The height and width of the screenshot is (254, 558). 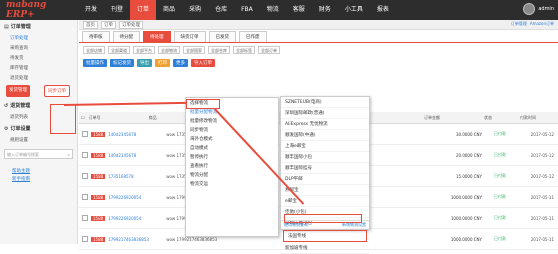 I want to click on order-amount: 20.0000 CNY, so click(x=468, y=155).